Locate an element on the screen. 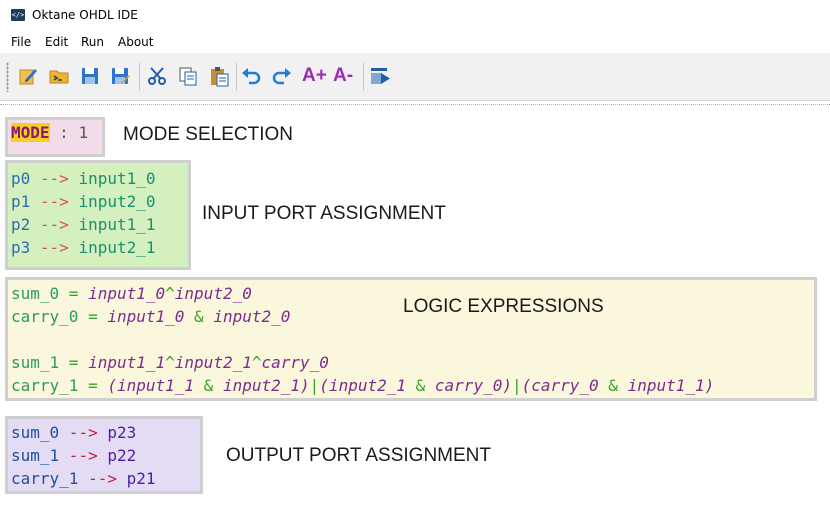  code-line: sum_1 --> p22 is located at coordinates (105, 455).